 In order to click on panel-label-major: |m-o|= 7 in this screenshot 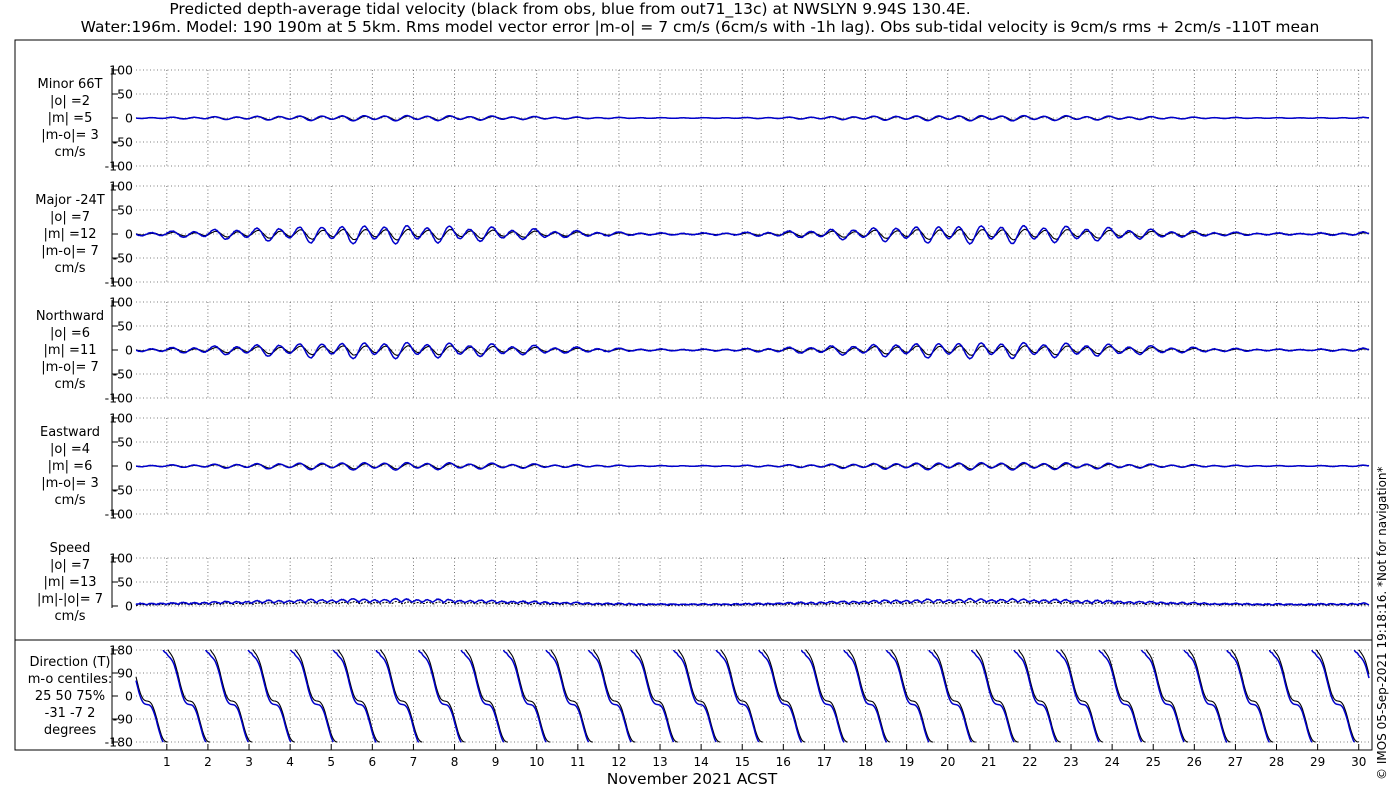, I will do `click(70, 251)`.